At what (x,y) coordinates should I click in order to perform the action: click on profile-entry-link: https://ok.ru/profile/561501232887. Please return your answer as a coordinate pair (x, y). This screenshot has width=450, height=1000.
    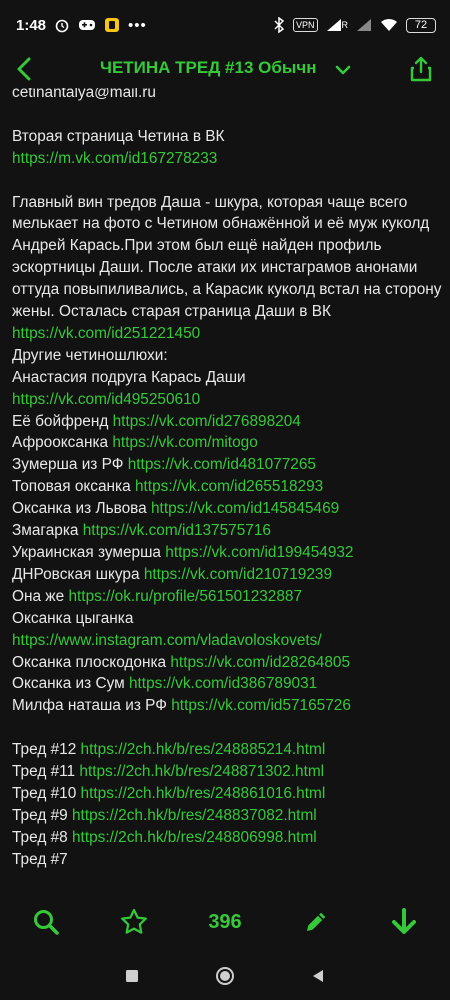
    Looking at the image, I should click on (185, 596).